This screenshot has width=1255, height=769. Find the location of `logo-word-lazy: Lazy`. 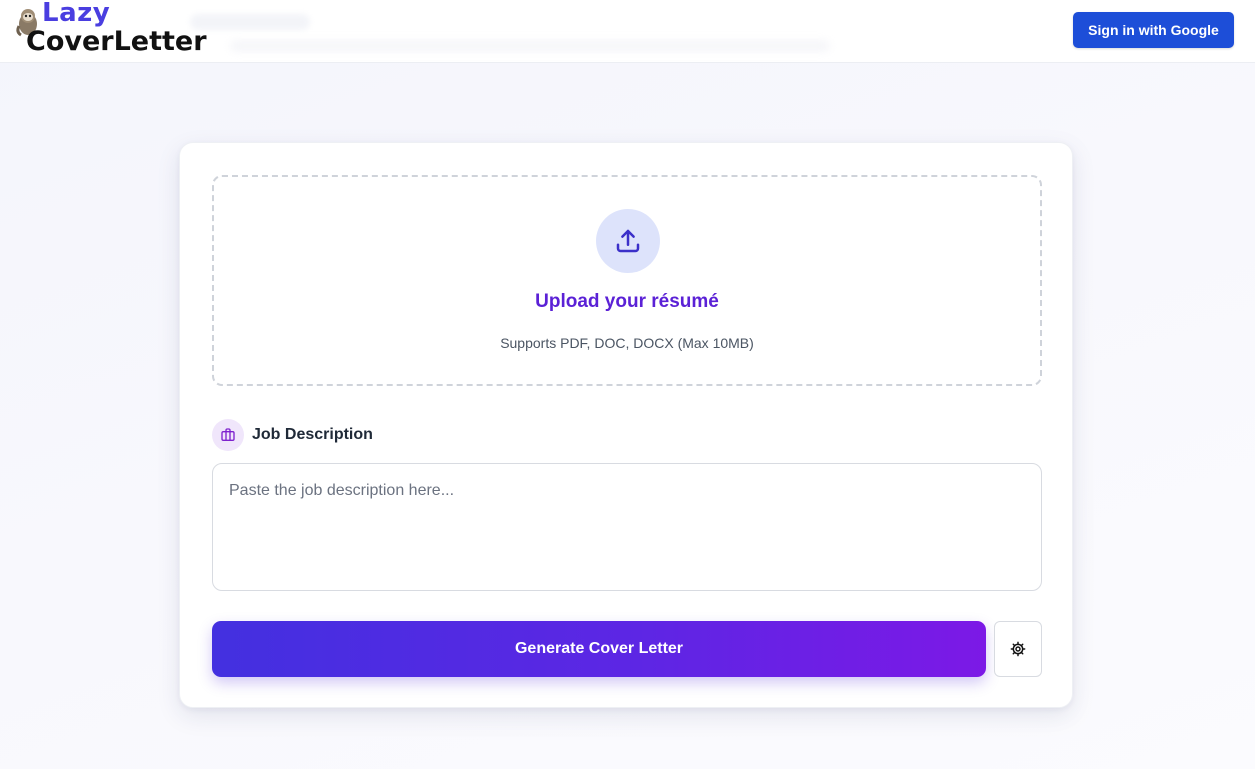

logo-word-lazy: Lazy is located at coordinates (76, 14).